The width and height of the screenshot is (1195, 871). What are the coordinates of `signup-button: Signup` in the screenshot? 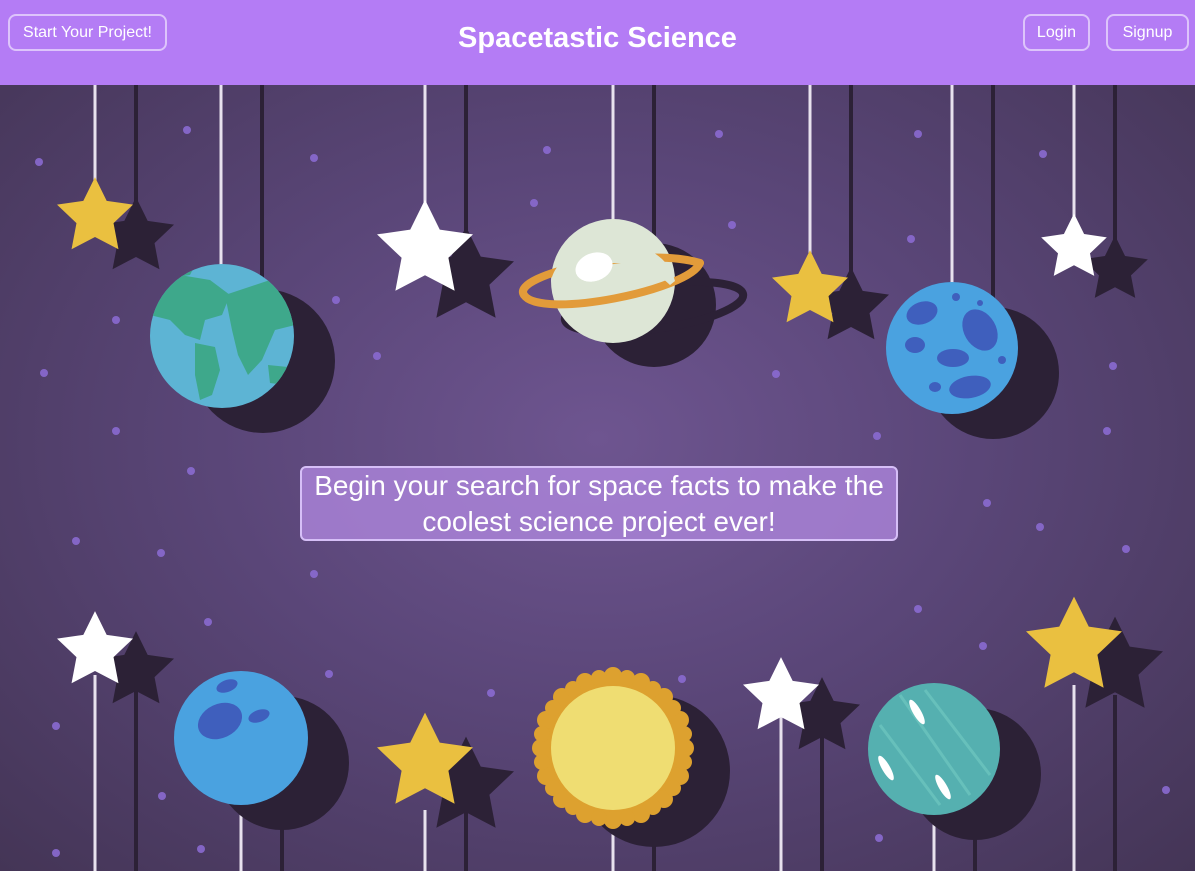 It's located at (1147, 32).